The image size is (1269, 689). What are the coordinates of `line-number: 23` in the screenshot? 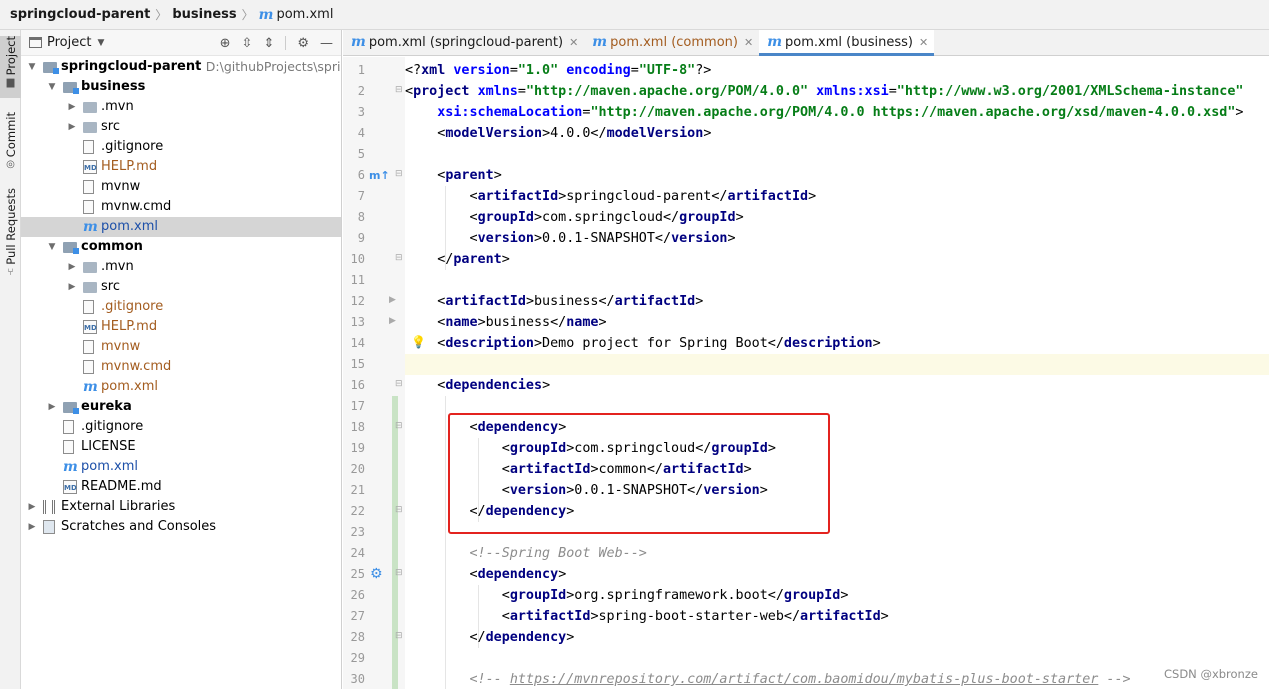 It's located at (357, 532).